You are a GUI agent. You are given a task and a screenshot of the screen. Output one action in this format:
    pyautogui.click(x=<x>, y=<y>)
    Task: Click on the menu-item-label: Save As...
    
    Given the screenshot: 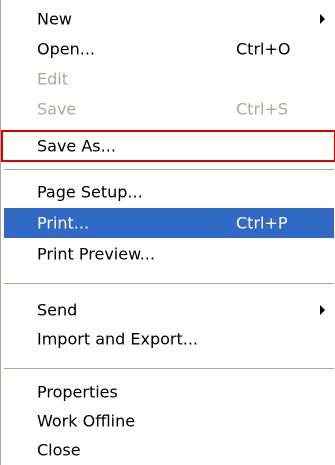 What is the action you would take?
    pyautogui.click(x=76, y=146)
    